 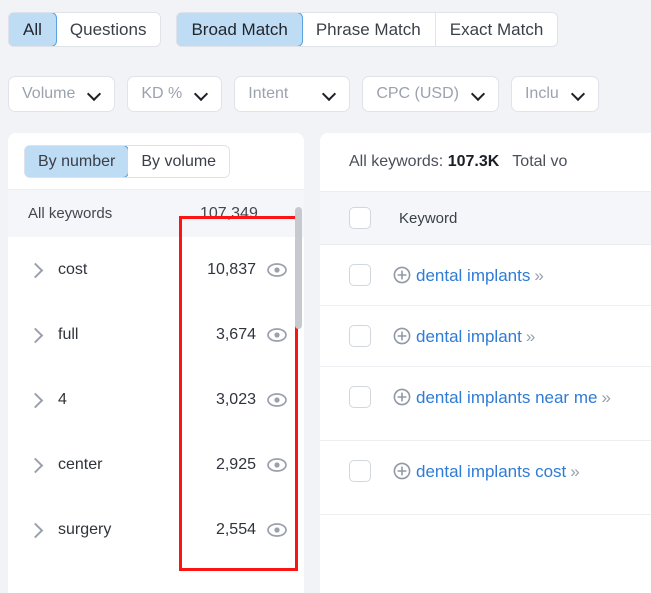 I want to click on filter-volume-label: Volume, so click(x=49, y=93).